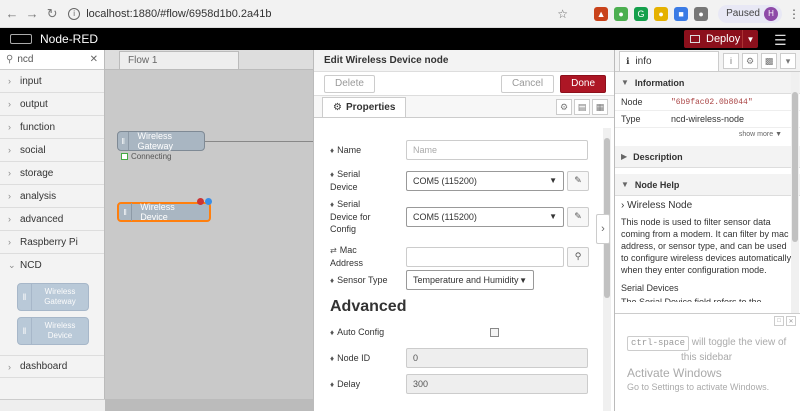 Image resolution: width=800 pixels, height=411 pixels. What do you see at coordinates (601, 13) in the screenshot?
I see `extension-icon: ▲` at bounding box center [601, 13].